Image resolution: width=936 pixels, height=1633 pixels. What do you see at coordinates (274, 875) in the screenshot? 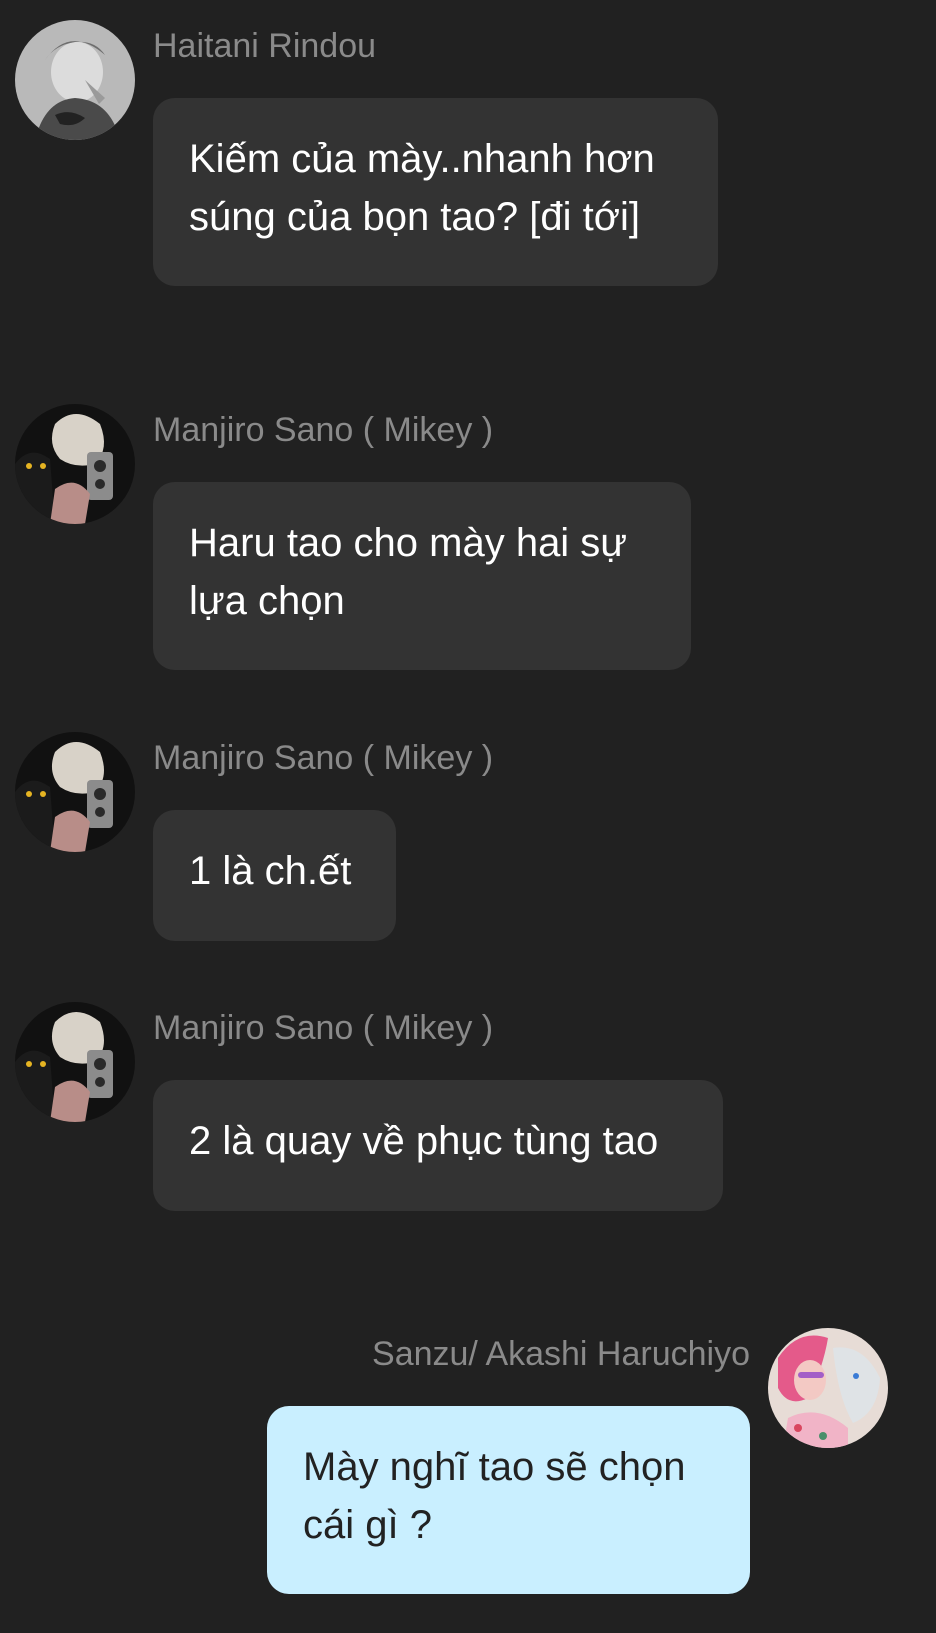
I see `message-bubble: 1 là ch.ết` at bounding box center [274, 875].